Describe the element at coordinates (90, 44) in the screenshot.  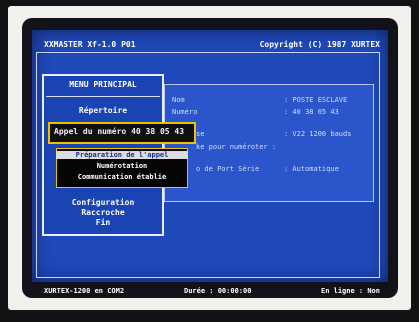
I see `app-name: XXMASTER Xf-1.0 P01` at that location.